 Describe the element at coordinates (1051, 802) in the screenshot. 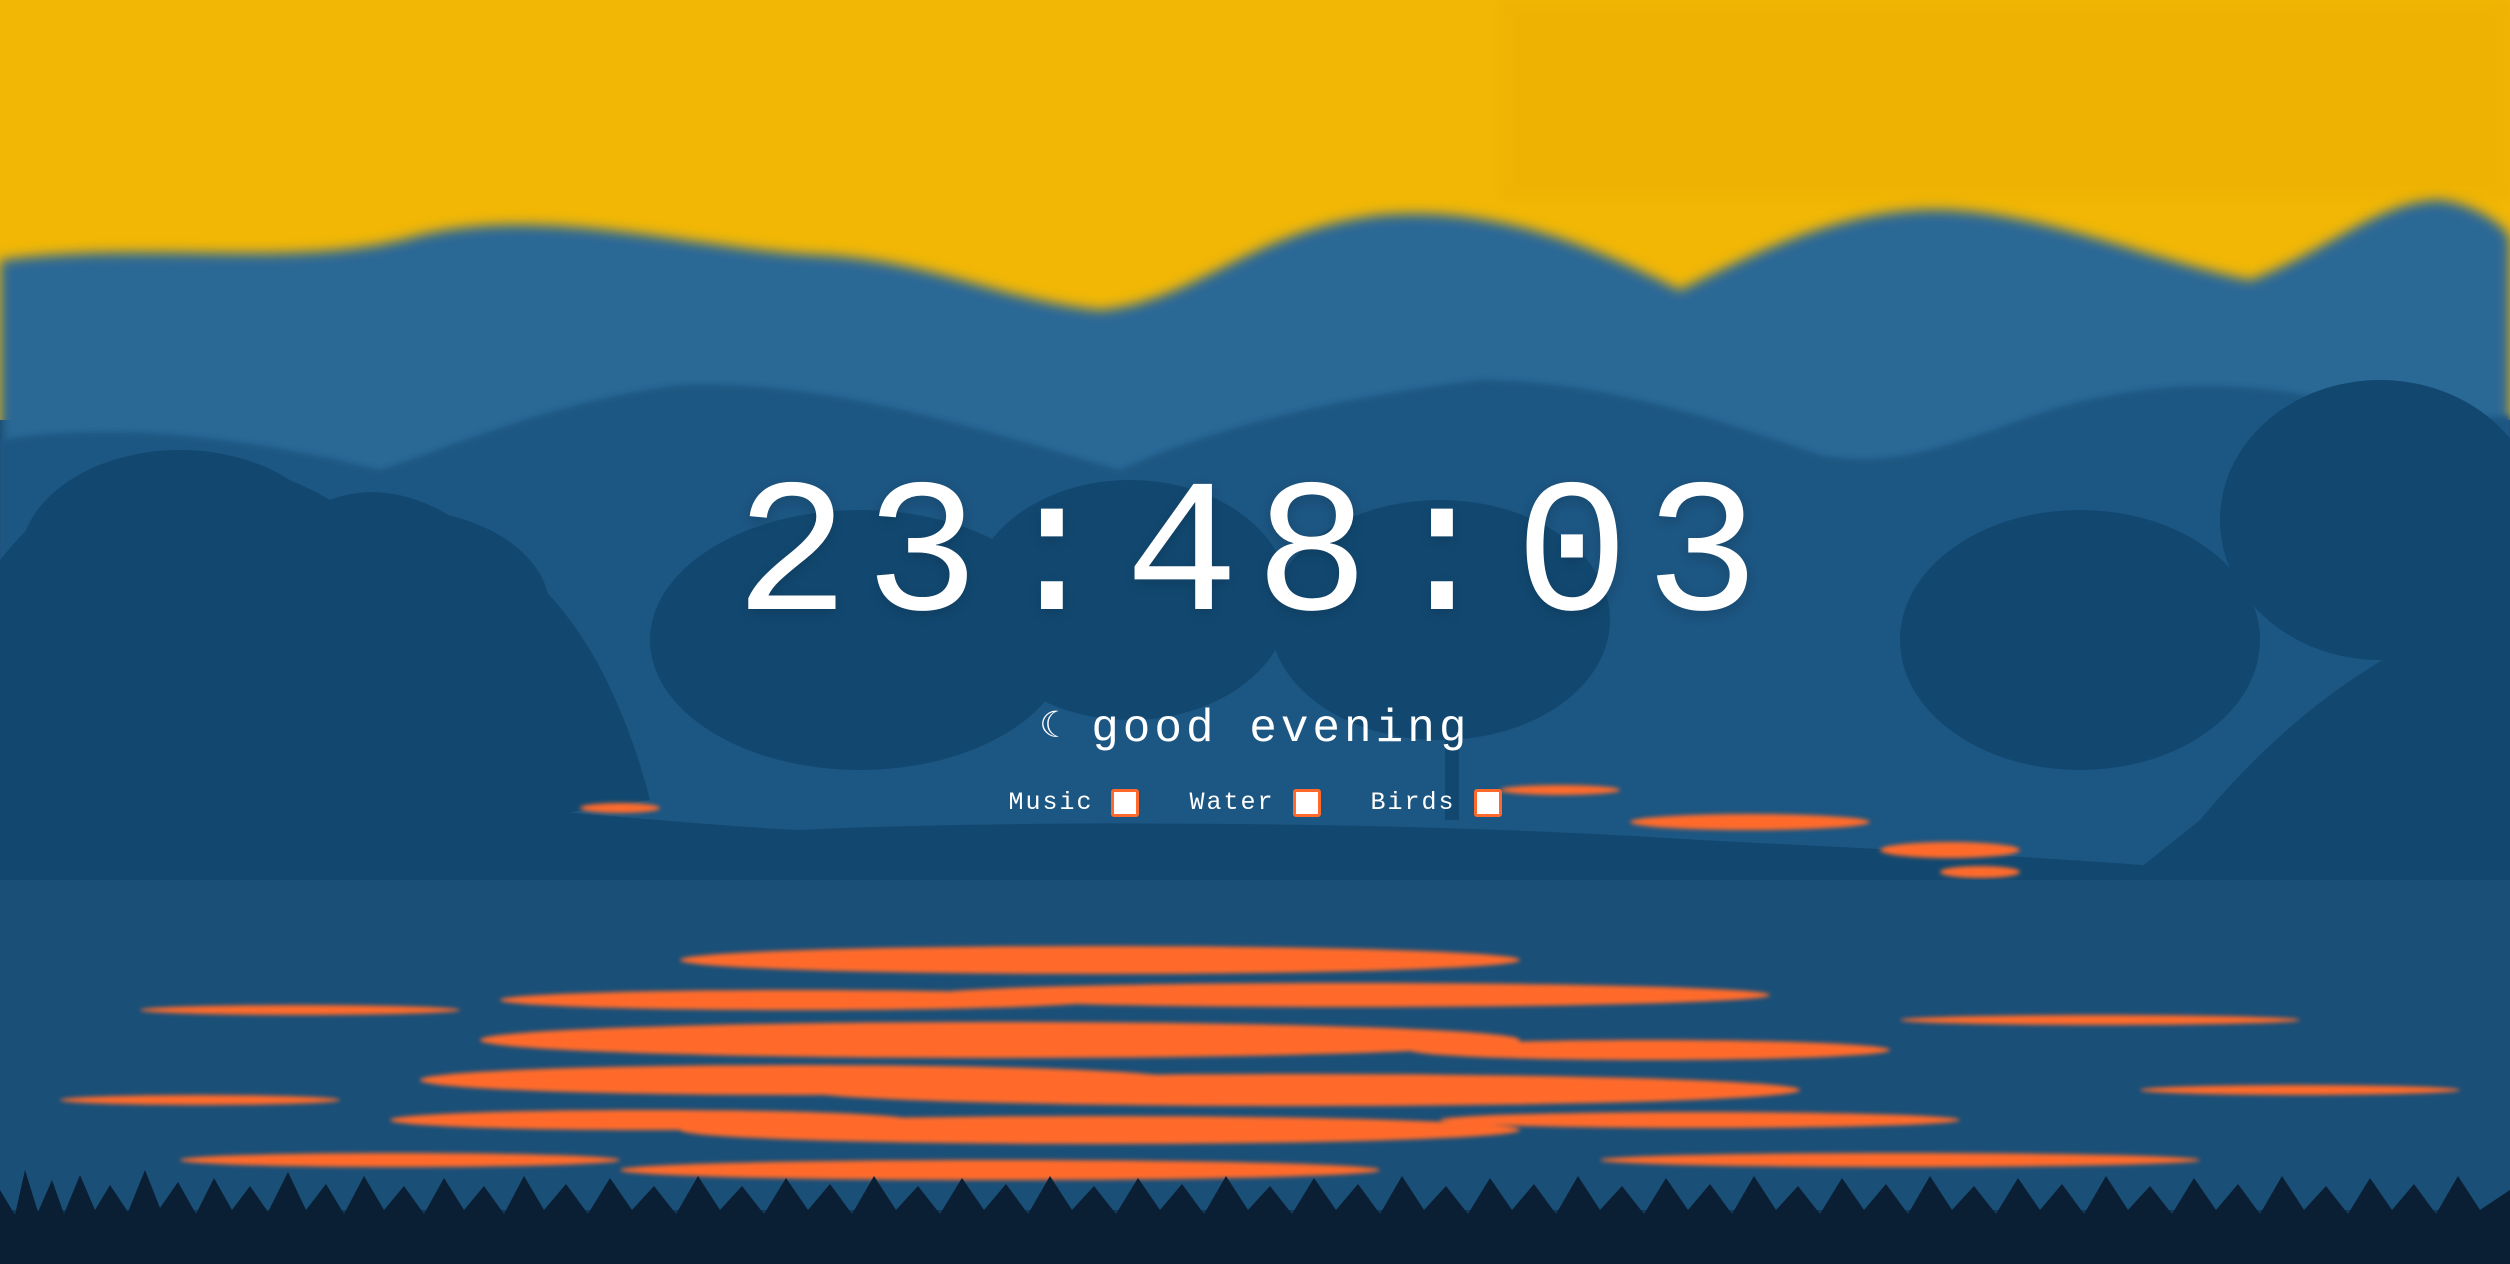

I see `music-toggle-label: Music` at that location.